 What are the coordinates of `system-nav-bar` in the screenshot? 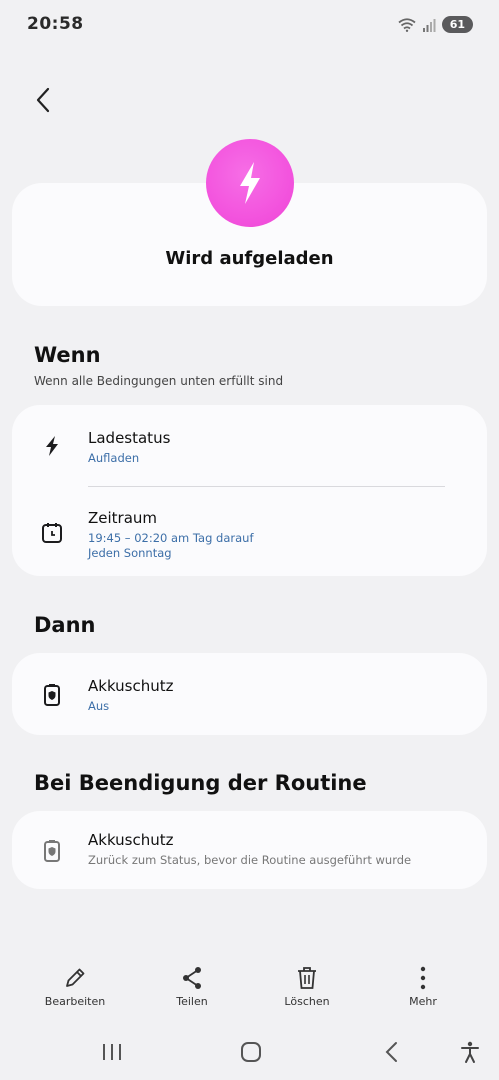 It's located at (249, 1052).